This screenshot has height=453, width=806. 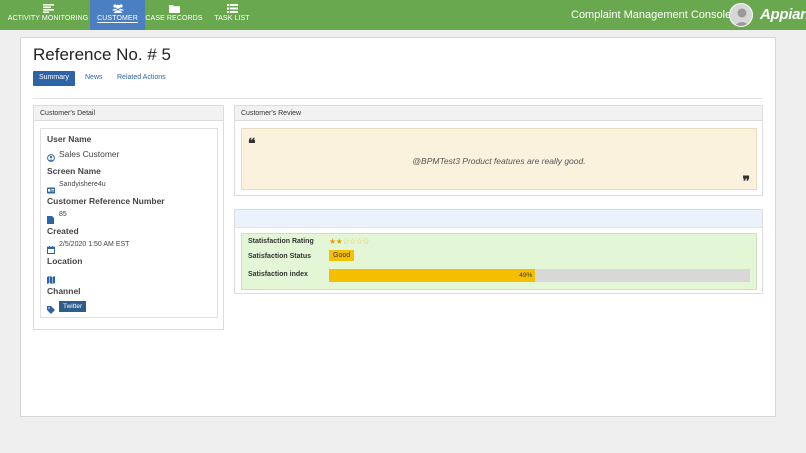 I want to click on tab-summary: Summary, so click(x=54, y=78).